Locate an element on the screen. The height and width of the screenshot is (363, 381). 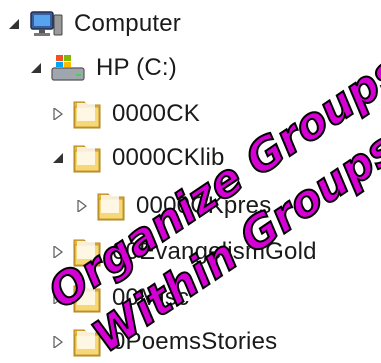
drive-windows-icon is located at coordinates (68, 68).